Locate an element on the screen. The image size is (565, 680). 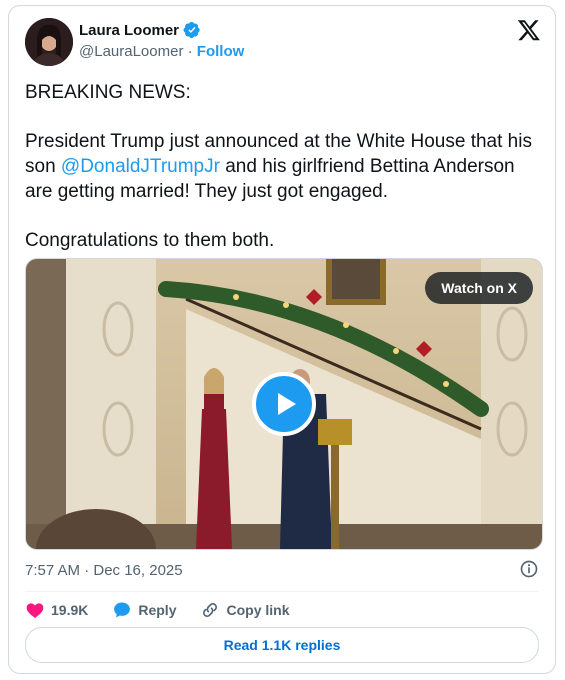
reply-label: Reply is located at coordinates (157, 610).